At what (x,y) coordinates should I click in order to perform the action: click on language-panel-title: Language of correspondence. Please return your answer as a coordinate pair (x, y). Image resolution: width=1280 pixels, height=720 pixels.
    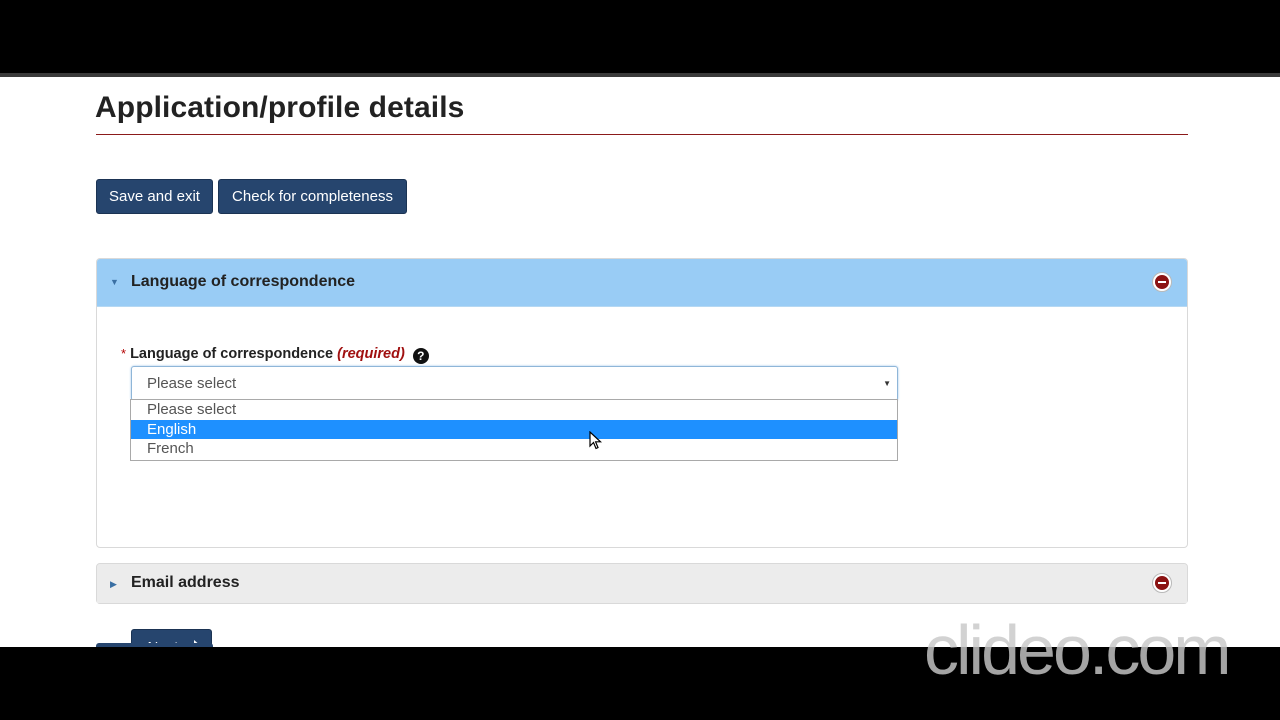
    Looking at the image, I should click on (243, 281).